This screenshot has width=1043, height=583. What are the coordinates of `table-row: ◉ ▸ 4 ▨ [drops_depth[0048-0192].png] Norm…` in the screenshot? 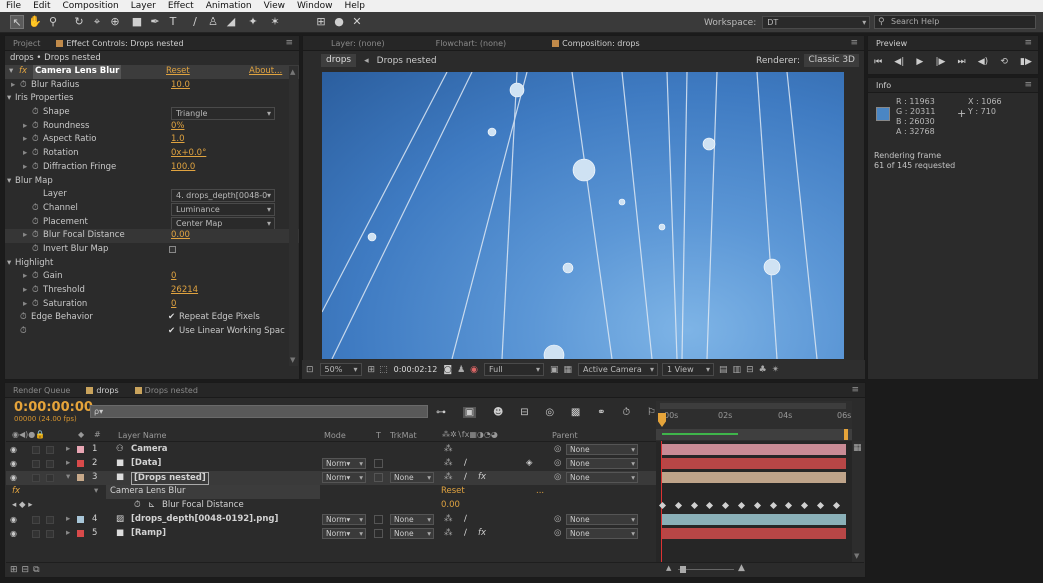 It's located at (331, 520).